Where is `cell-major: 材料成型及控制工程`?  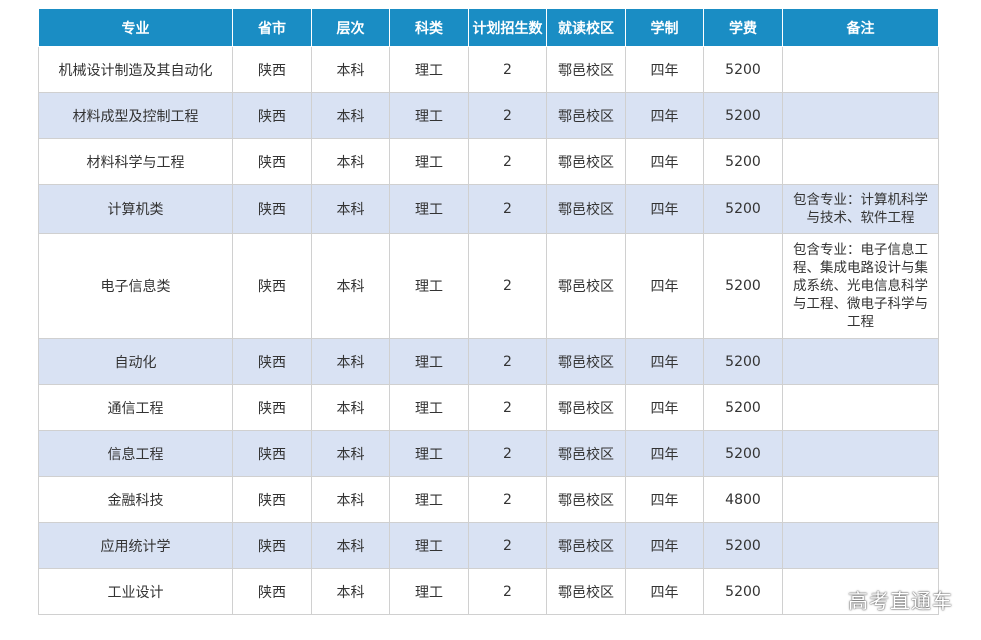 cell-major: 材料成型及控制工程 is located at coordinates (135, 115).